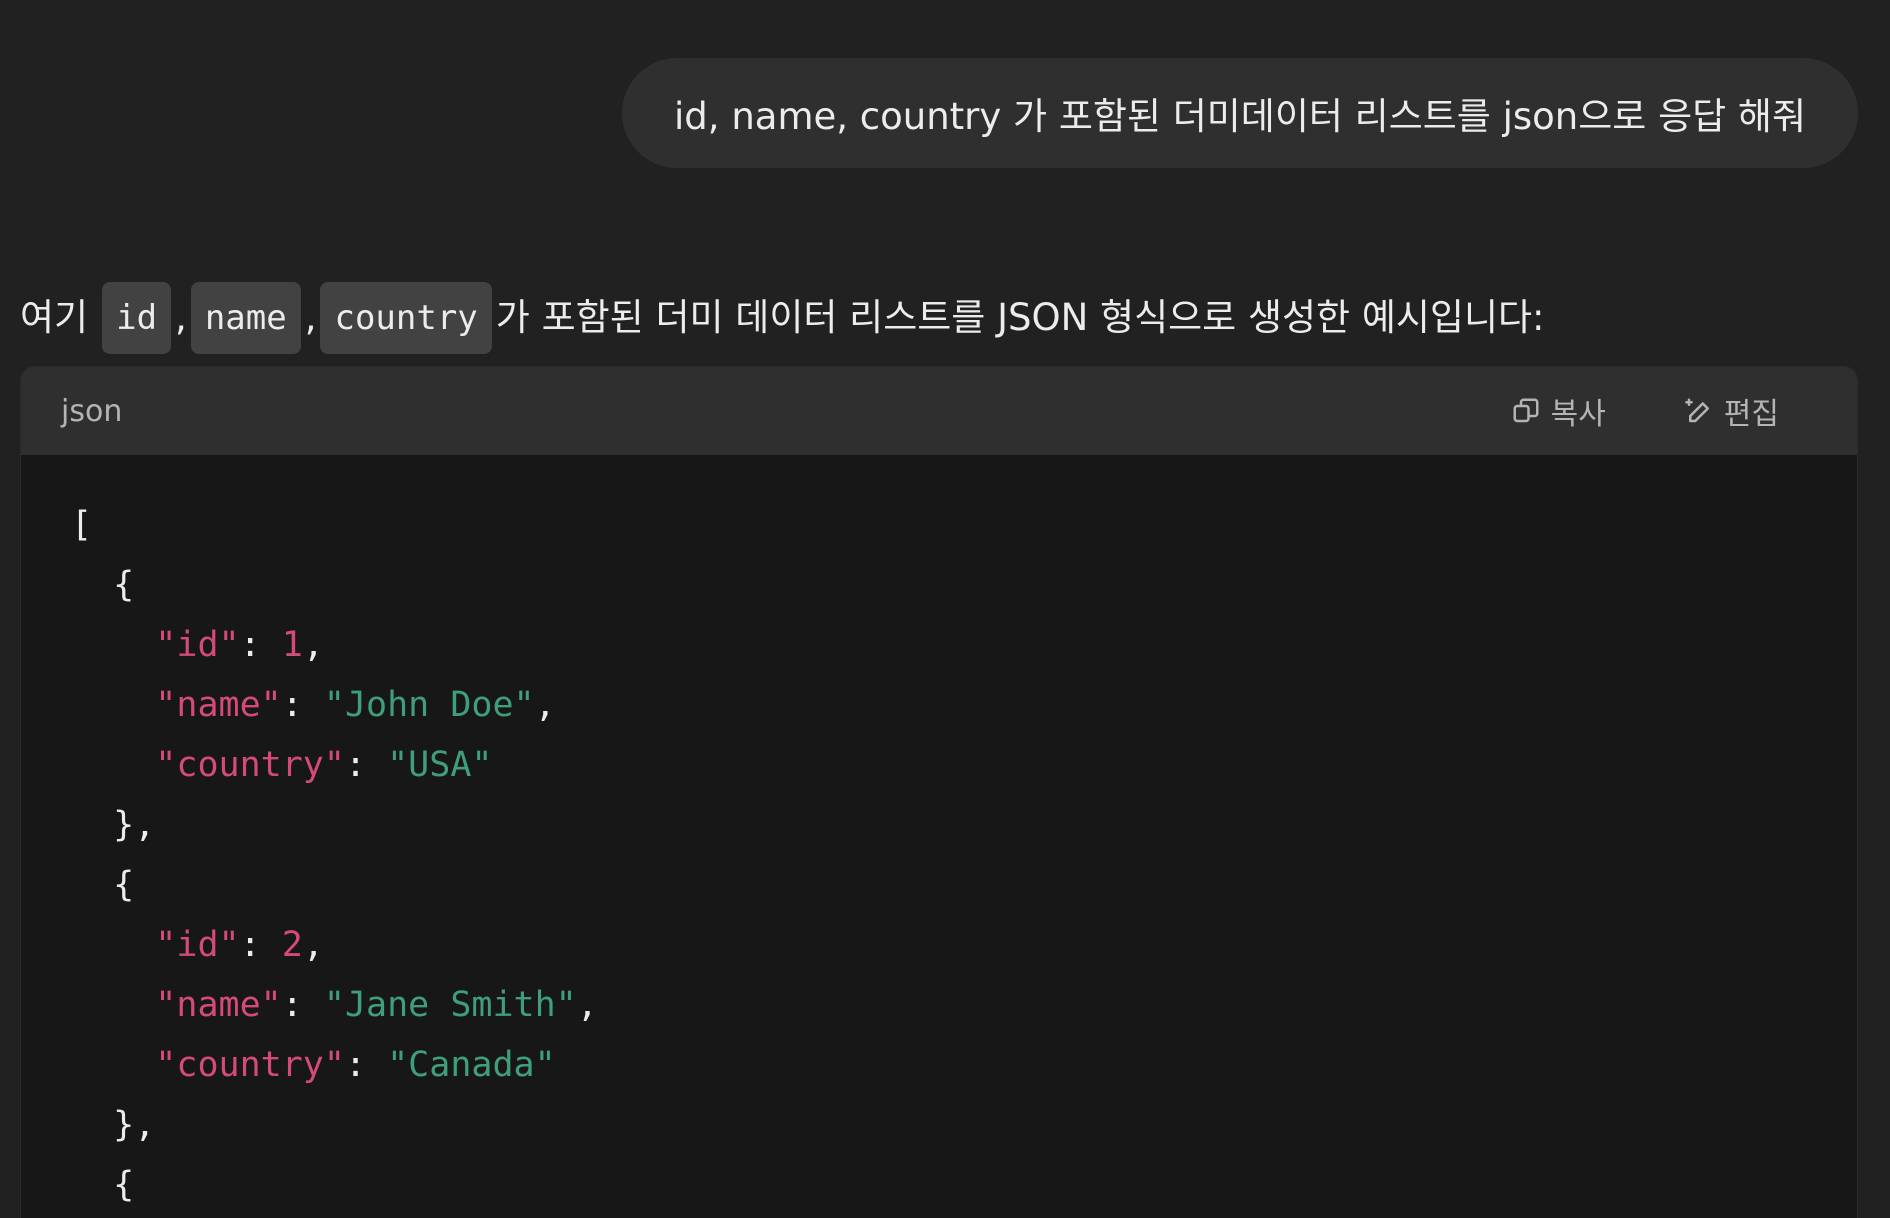  What do you see at coordinates (939, 411) in the screenshot?
I see `code-block-header: json 복사 편집` at bounding box center [939, 411].